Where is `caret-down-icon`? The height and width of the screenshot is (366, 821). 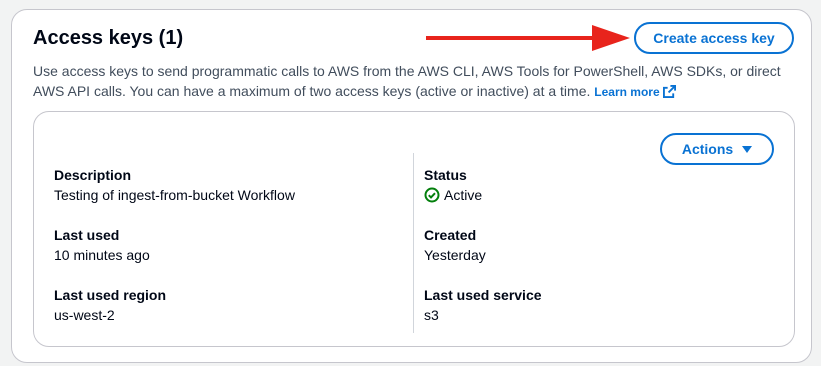
caret-down-icon is located at coordinates (747, 149).